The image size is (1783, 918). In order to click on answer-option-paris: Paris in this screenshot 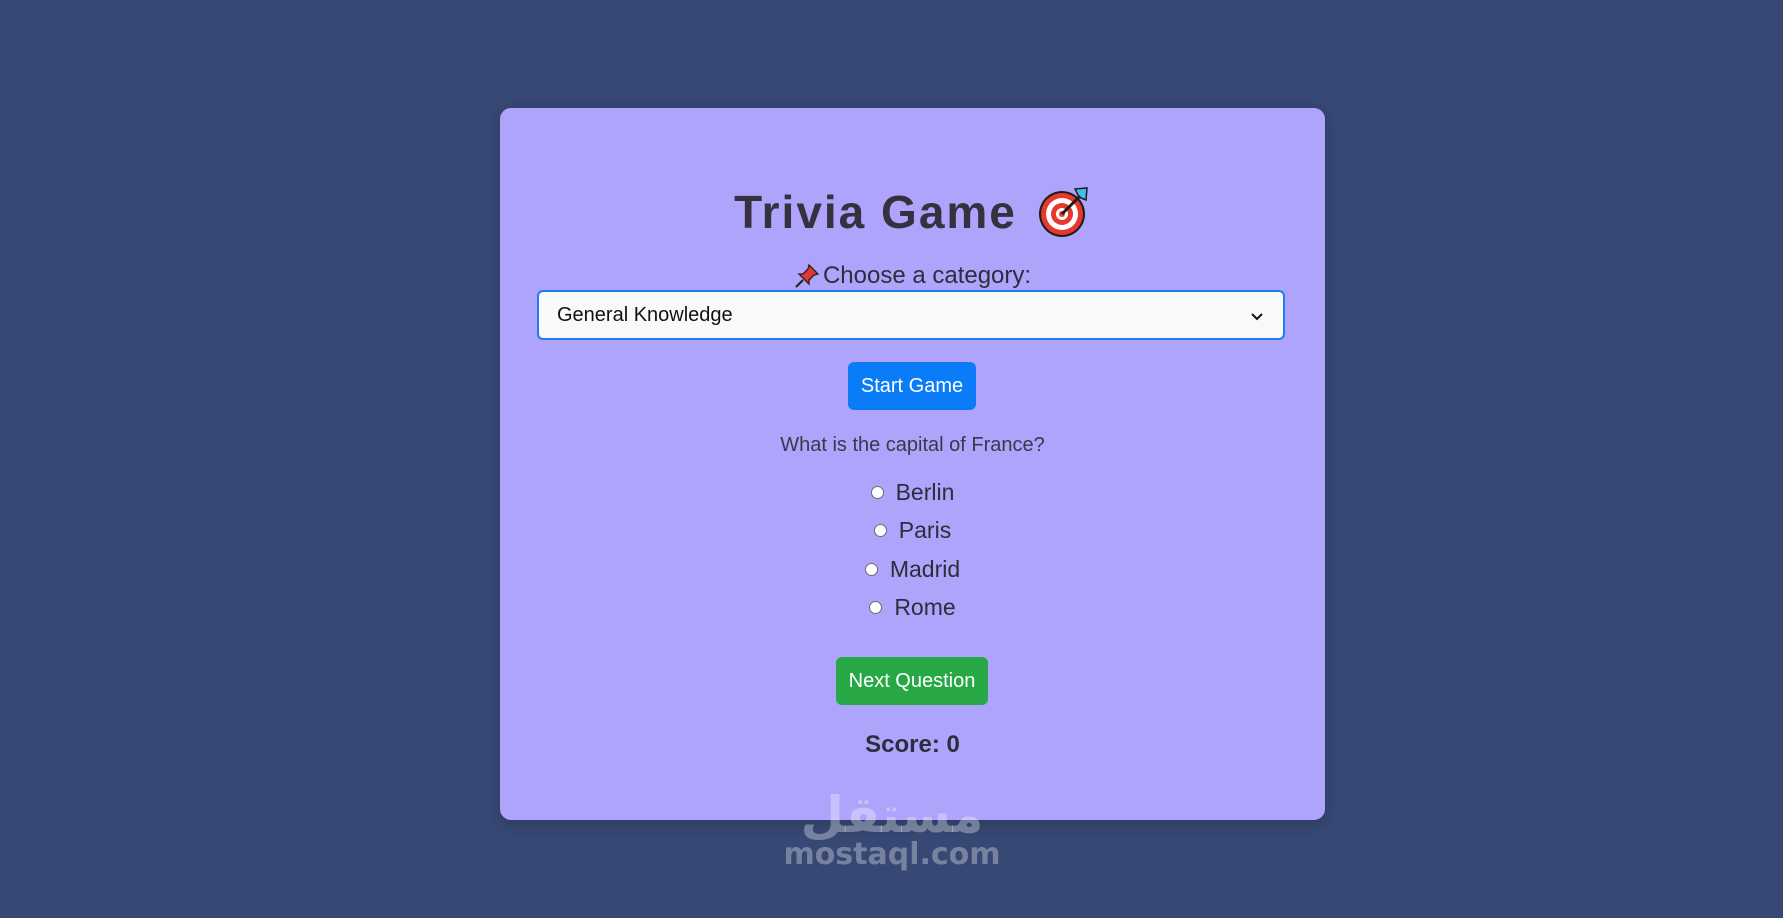, I will do `click(912, 531)`.